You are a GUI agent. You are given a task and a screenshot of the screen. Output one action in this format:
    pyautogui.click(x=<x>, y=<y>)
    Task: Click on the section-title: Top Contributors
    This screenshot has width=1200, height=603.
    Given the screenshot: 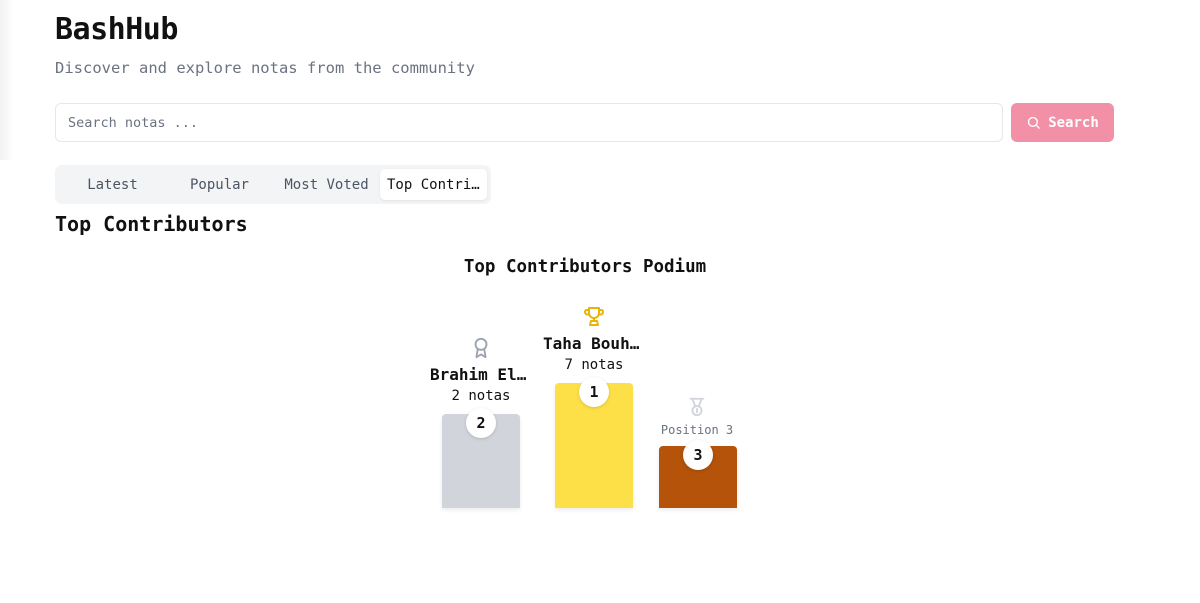 What is the action you would take?
    pyautogui.click(x=151, y=224)
    